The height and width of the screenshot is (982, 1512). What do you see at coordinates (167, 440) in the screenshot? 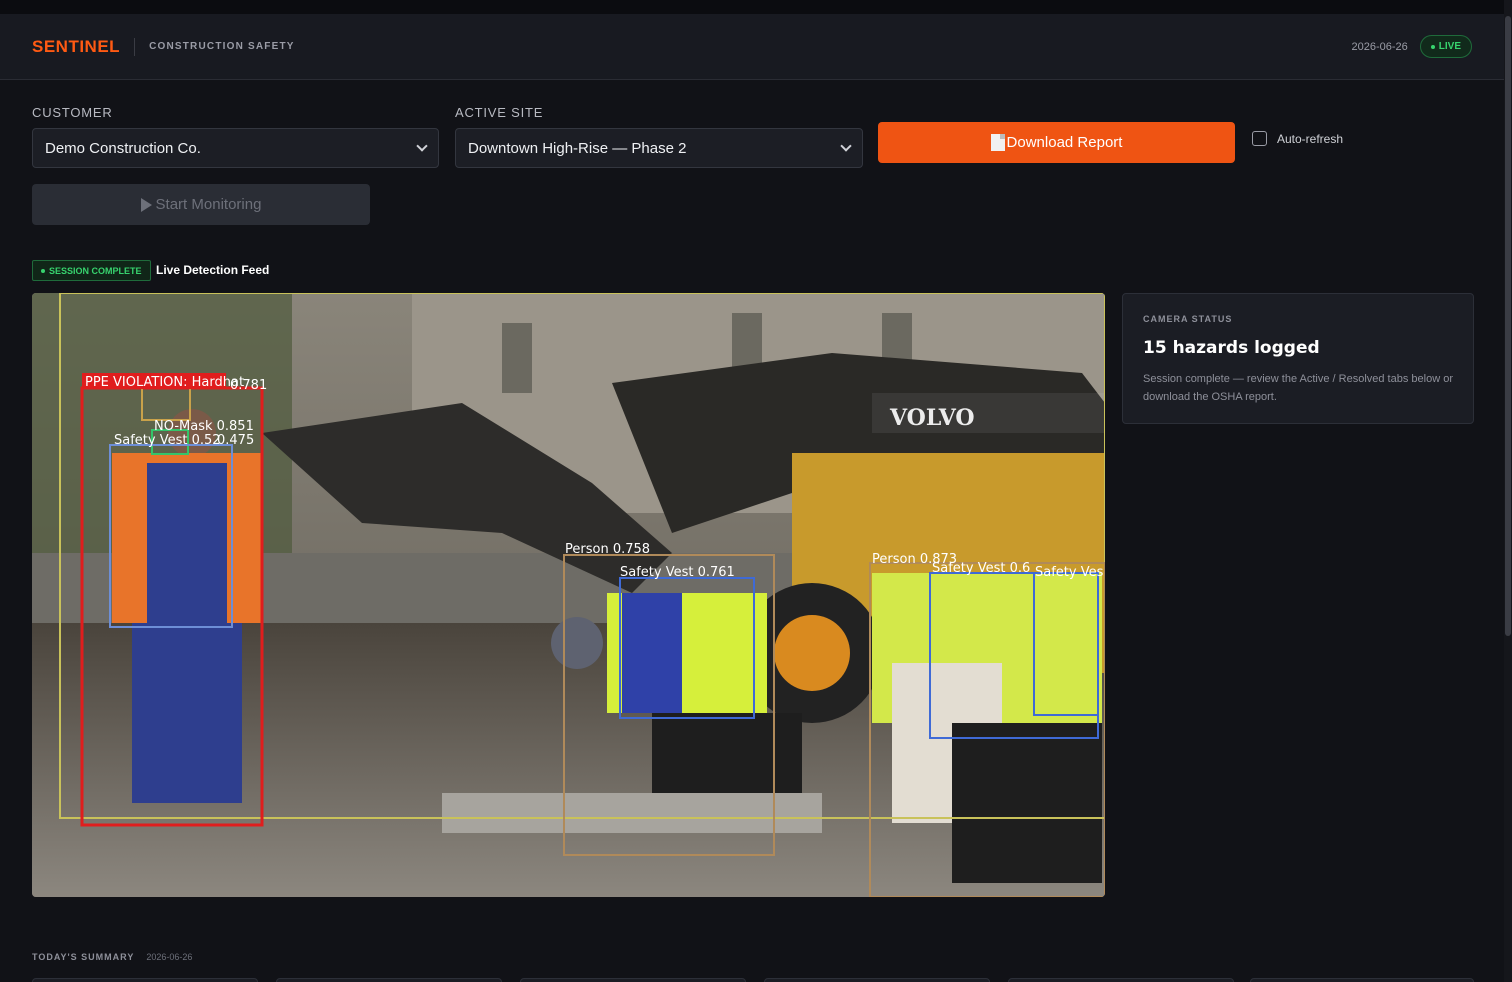
I see `detection-label: Safety Vest 0.52` at bounding box center [167, 440].